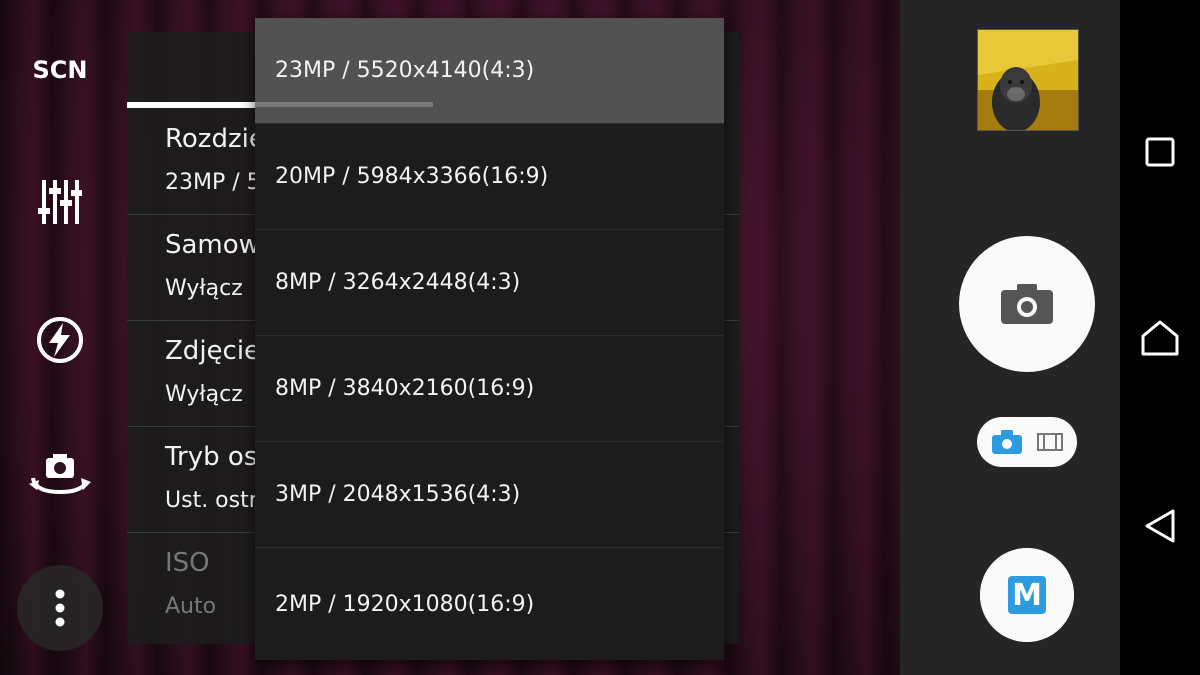 The image size is (1200, 675). I want to click on shutter-button, so click(1027, 304).